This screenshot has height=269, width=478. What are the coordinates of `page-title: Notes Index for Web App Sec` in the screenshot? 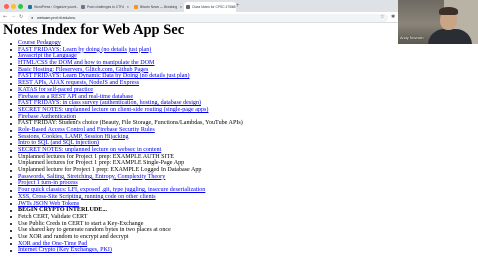 It's located at (94, 30).